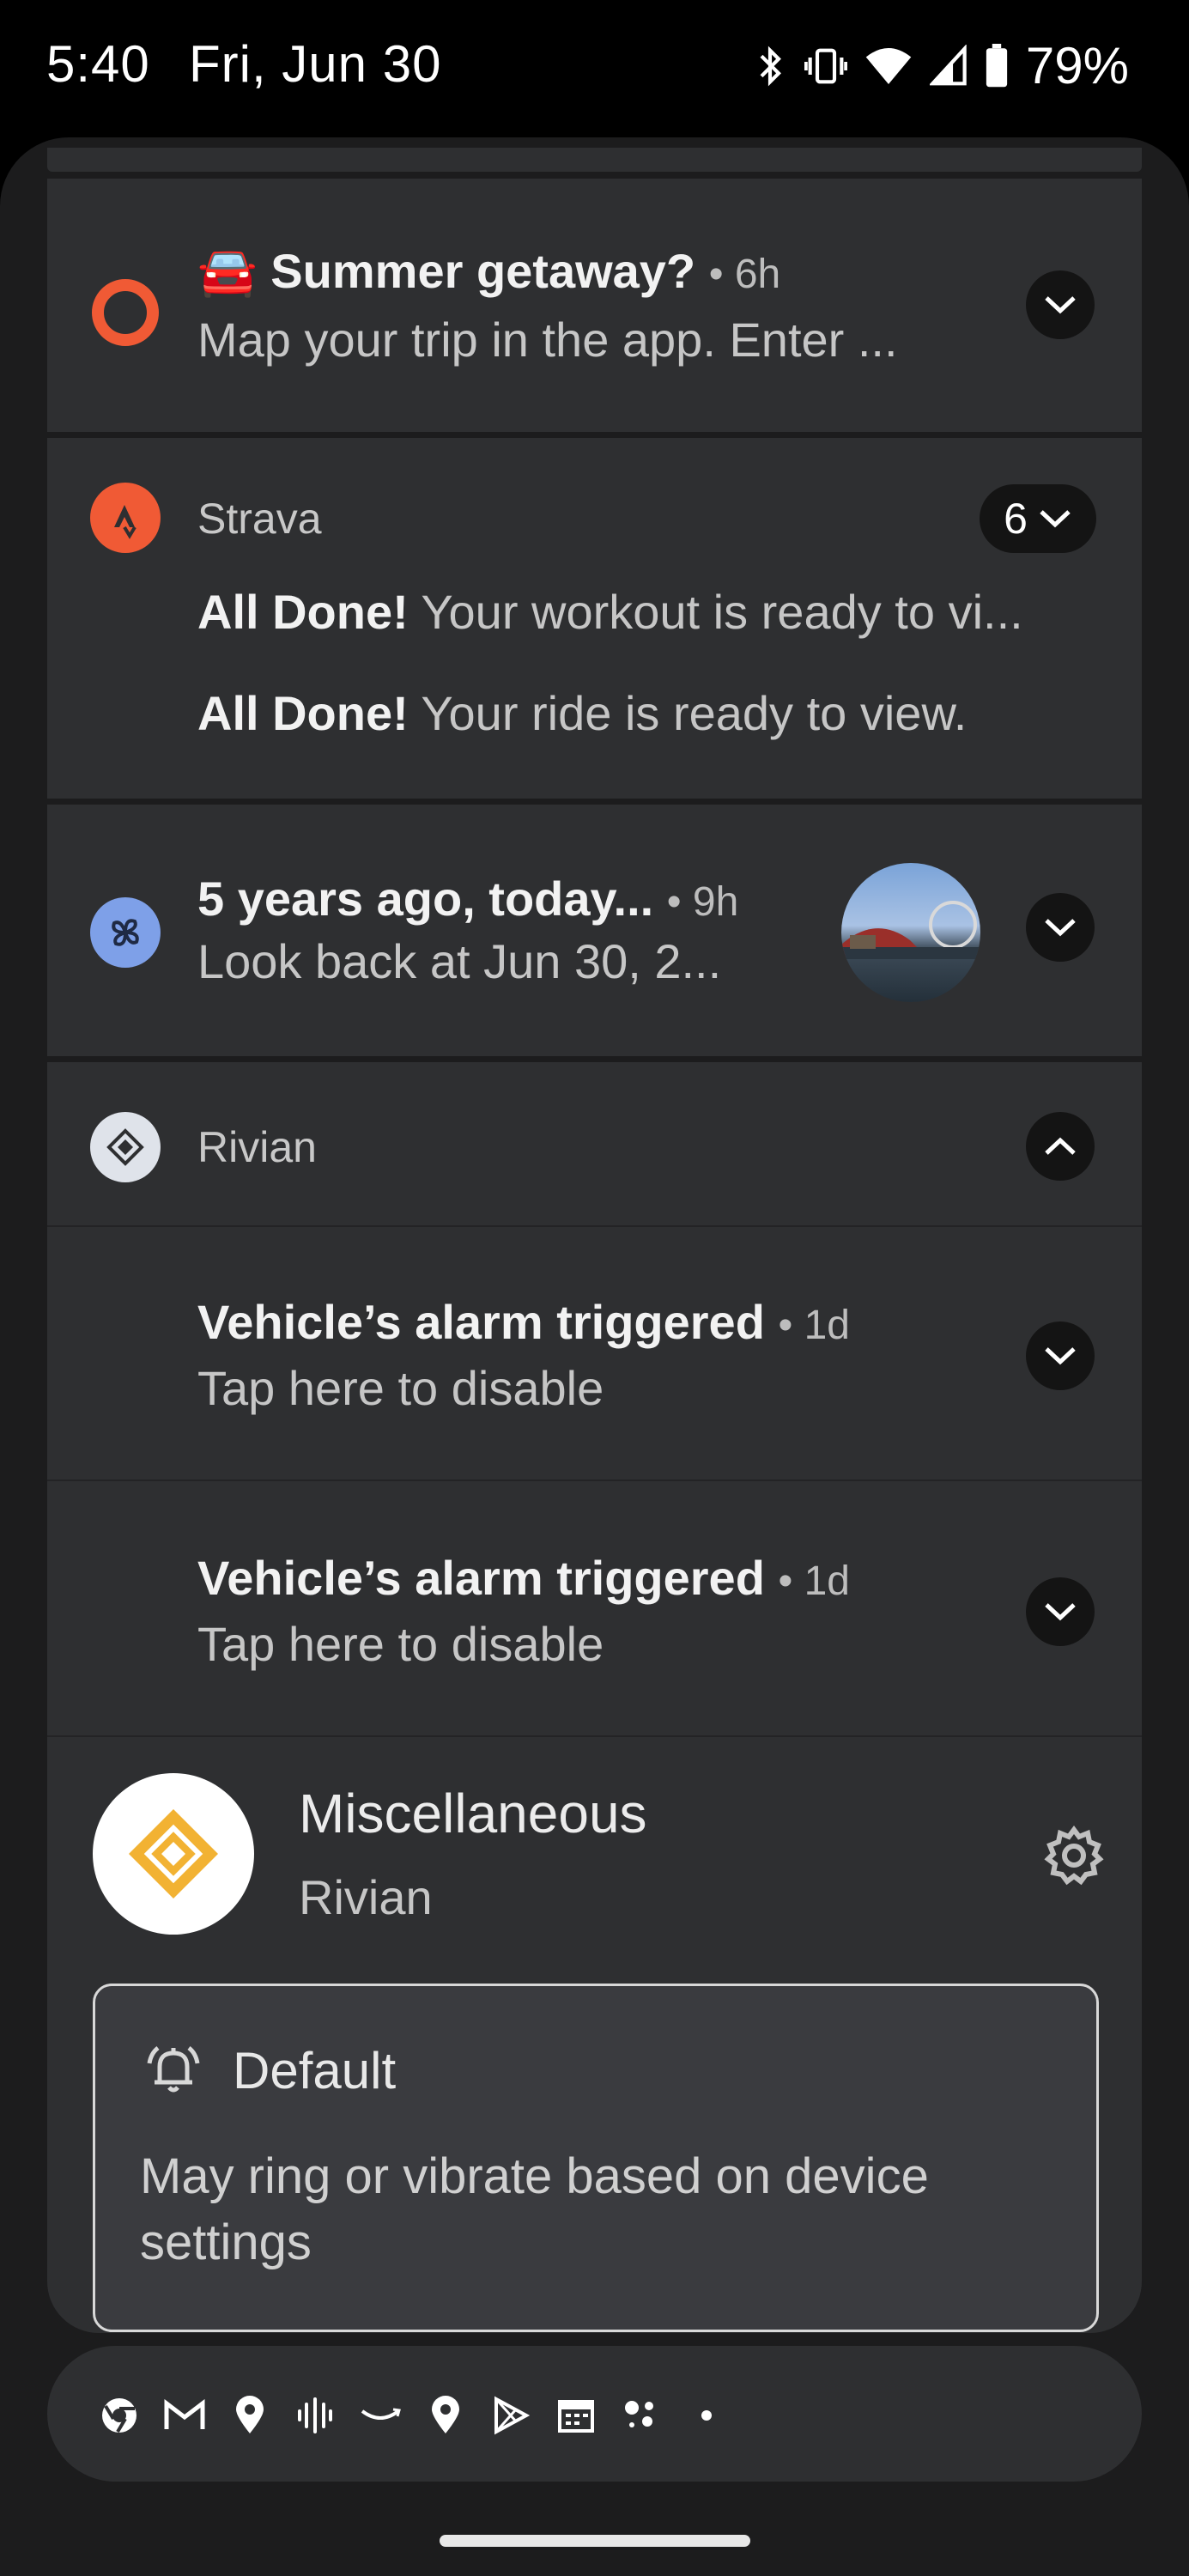 This screenshot has width=1189, height=2576. What do you see at coordinates (702, 902) in the screenshot?
I see `notification-time: • 9h` at bounding box center [702, 902].